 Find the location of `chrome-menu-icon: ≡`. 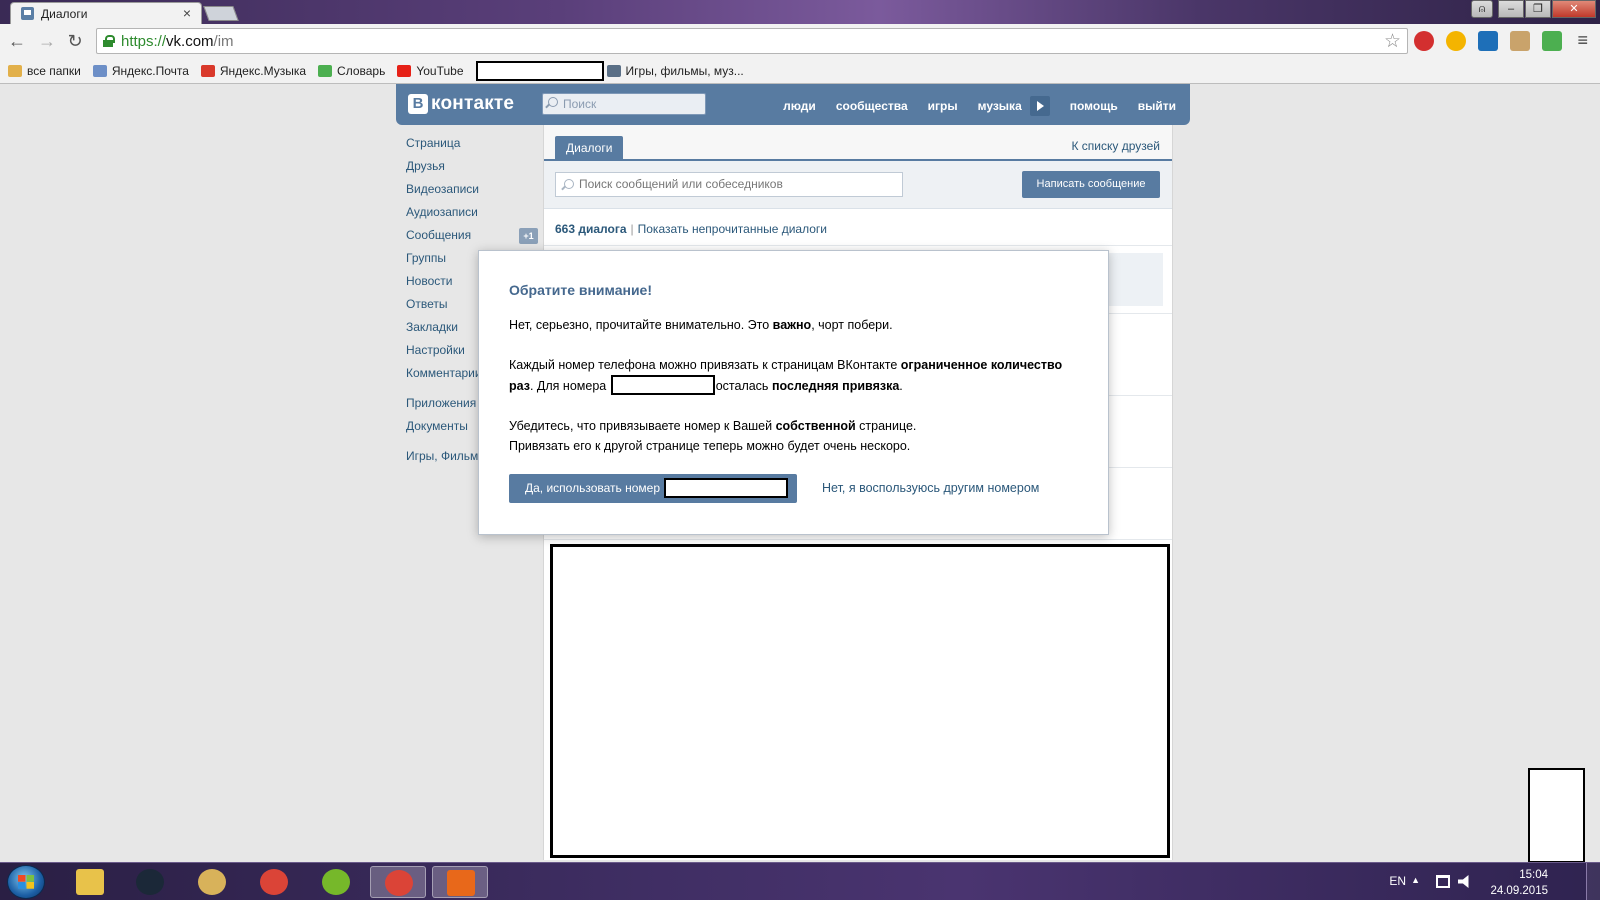

chrome-menu-icon: ≡ is located at coordinates (1582, 40).